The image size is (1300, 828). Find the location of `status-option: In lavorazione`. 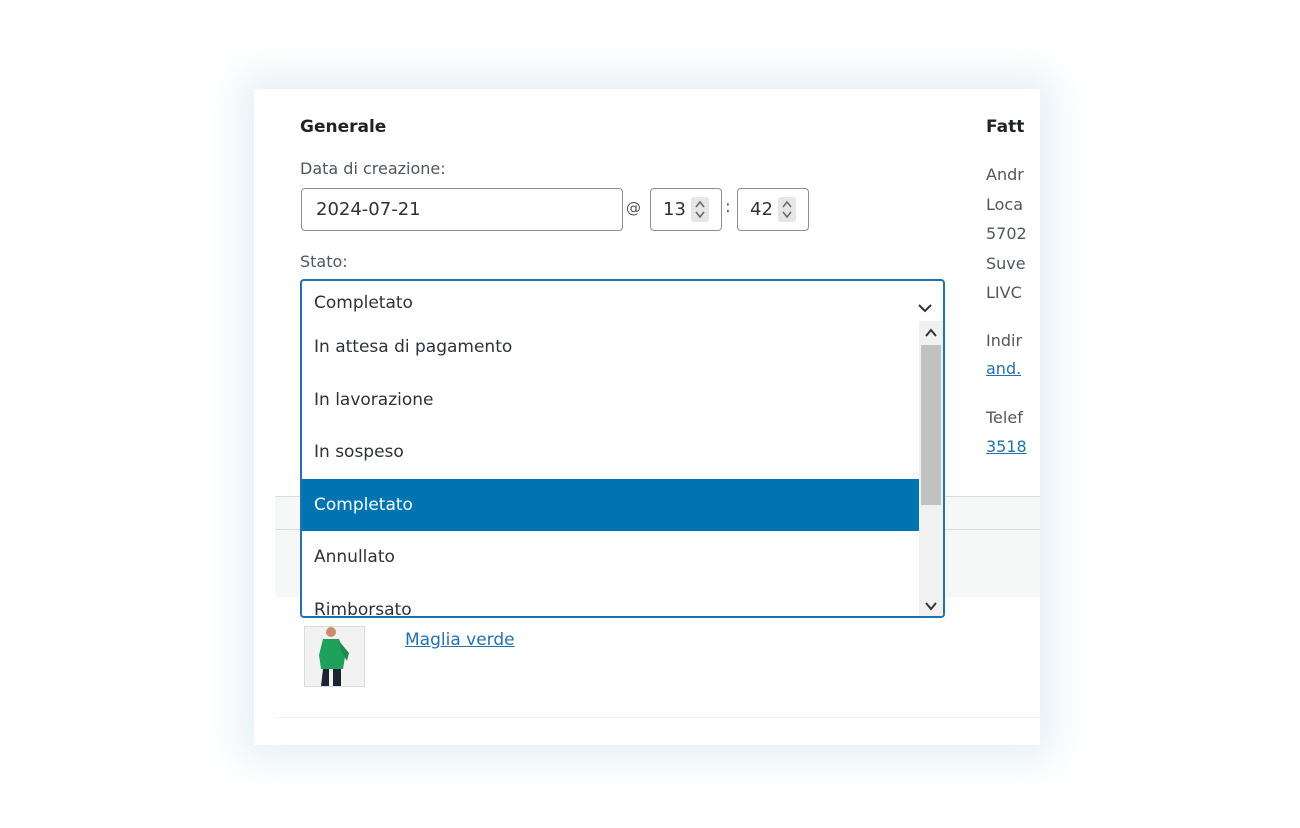

status-option: In lavorazione is located at coordinates (610, 400).